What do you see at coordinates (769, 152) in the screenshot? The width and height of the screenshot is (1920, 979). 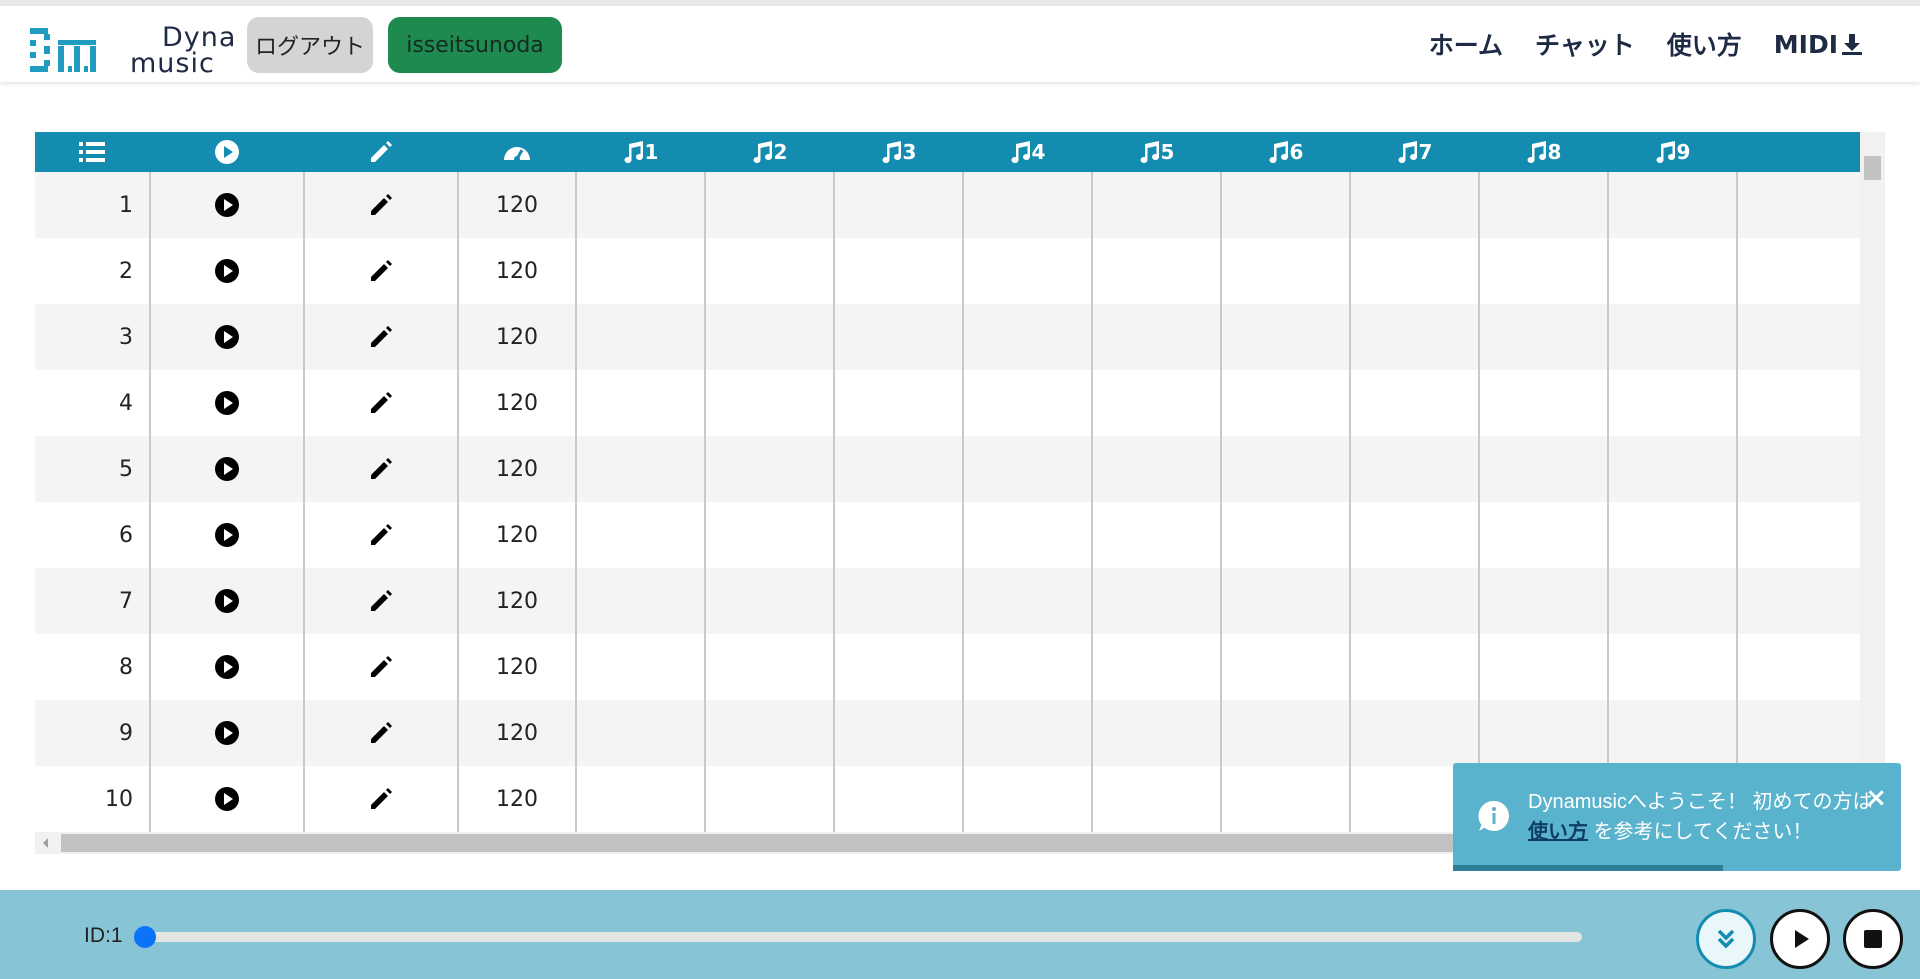 I see `column-header-track: 2` at bounding box center [769, 152].